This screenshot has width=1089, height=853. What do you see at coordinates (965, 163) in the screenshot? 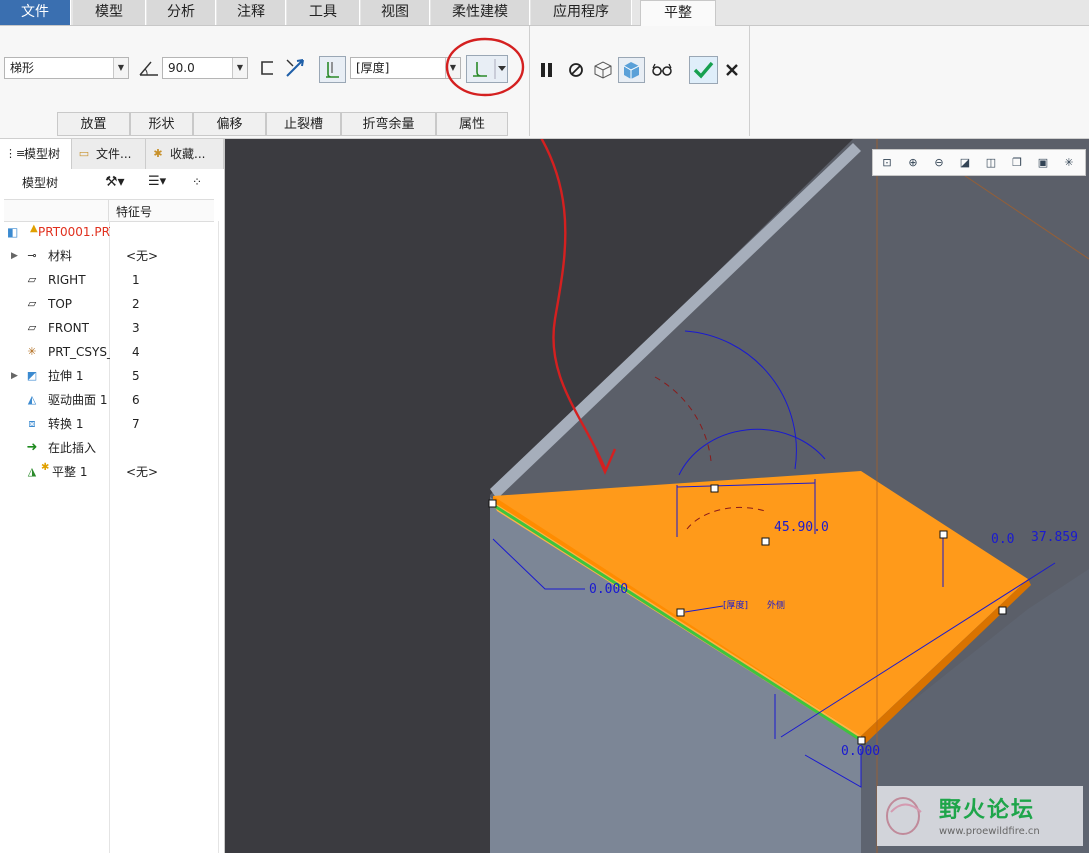
I see `repaint-icon: ◪` at bounding box center [965, 163].